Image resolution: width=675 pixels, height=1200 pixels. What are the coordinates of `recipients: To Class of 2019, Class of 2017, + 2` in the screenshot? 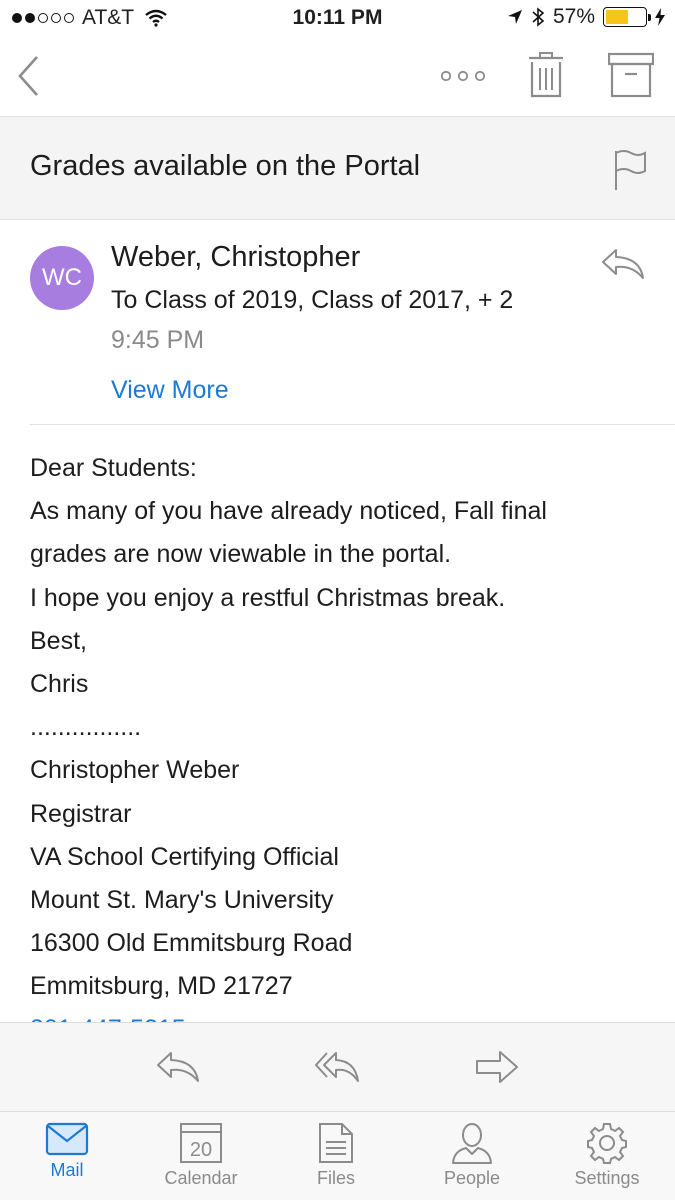 It's located at (312, 300).